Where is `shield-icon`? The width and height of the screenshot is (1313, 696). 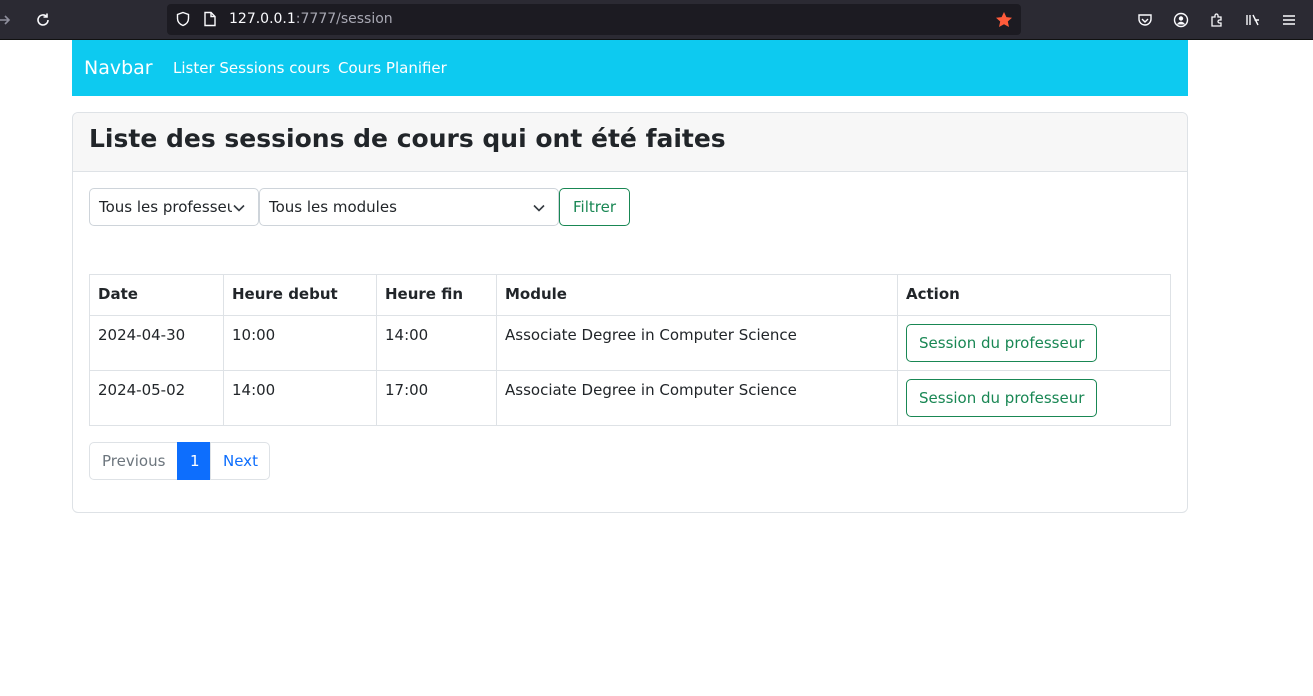
shield-icon is located at coordinates (183, 21).